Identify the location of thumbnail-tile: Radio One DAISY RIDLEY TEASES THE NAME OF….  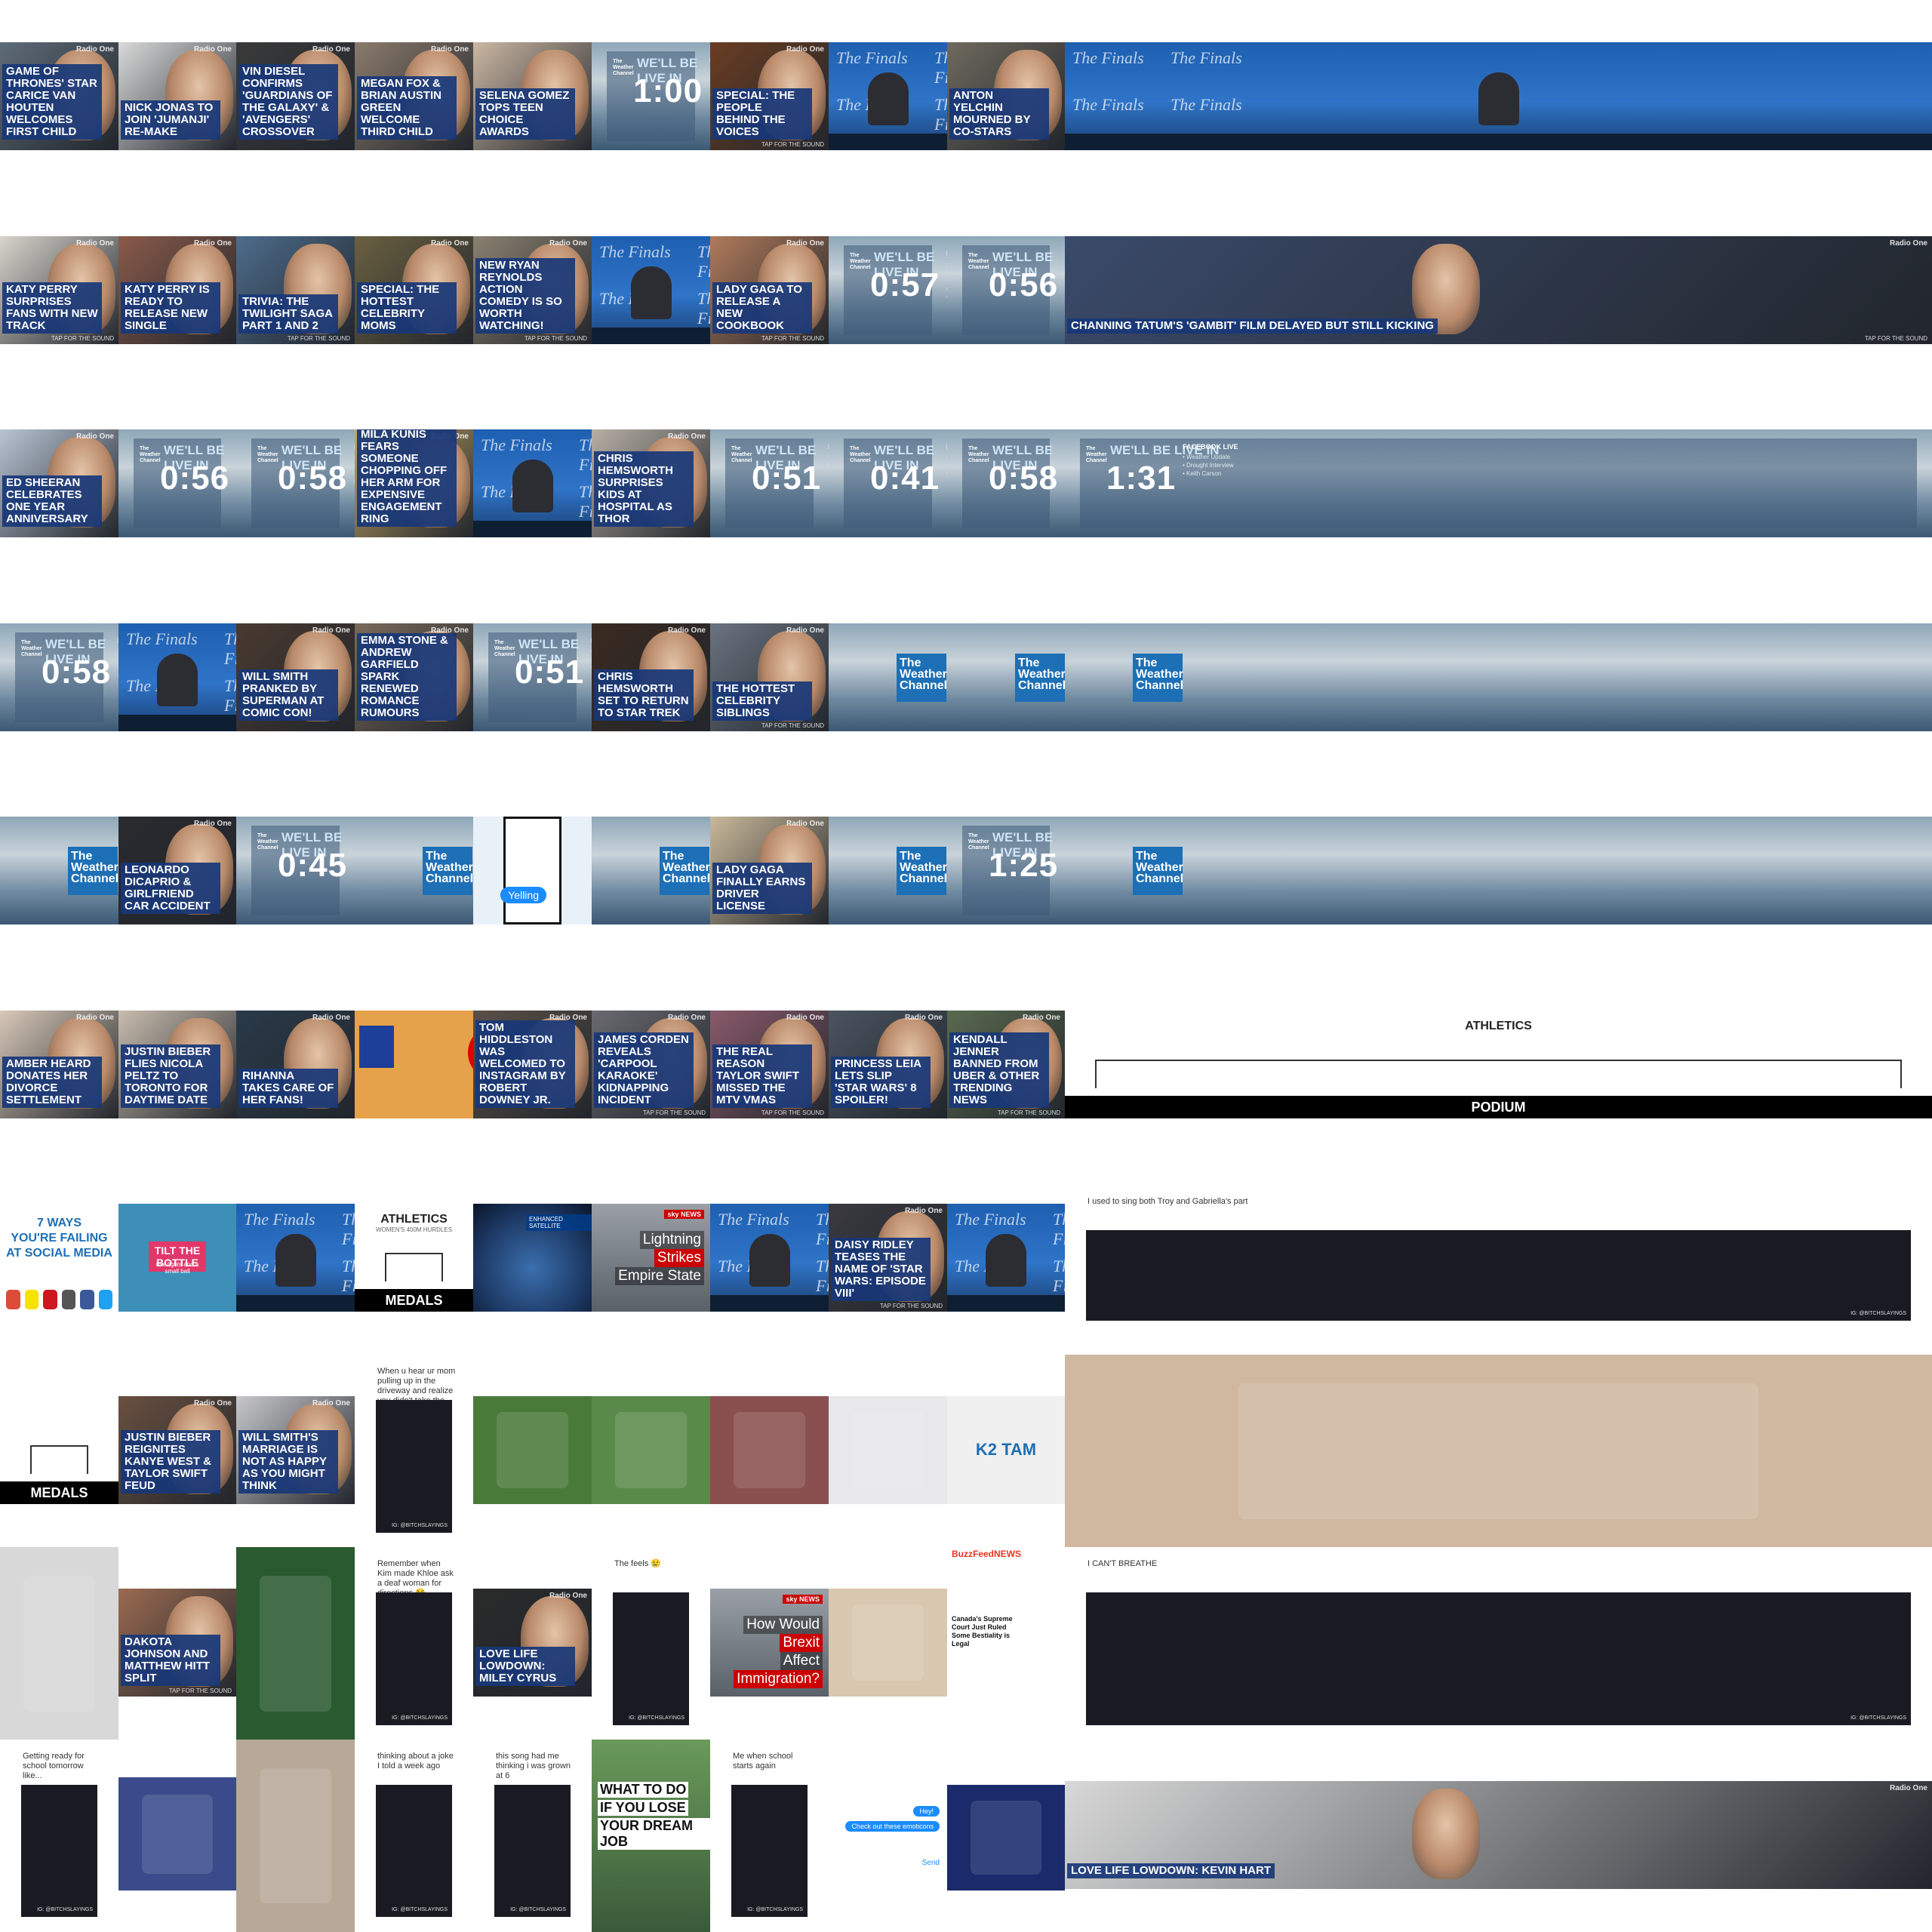
(888, 1258).